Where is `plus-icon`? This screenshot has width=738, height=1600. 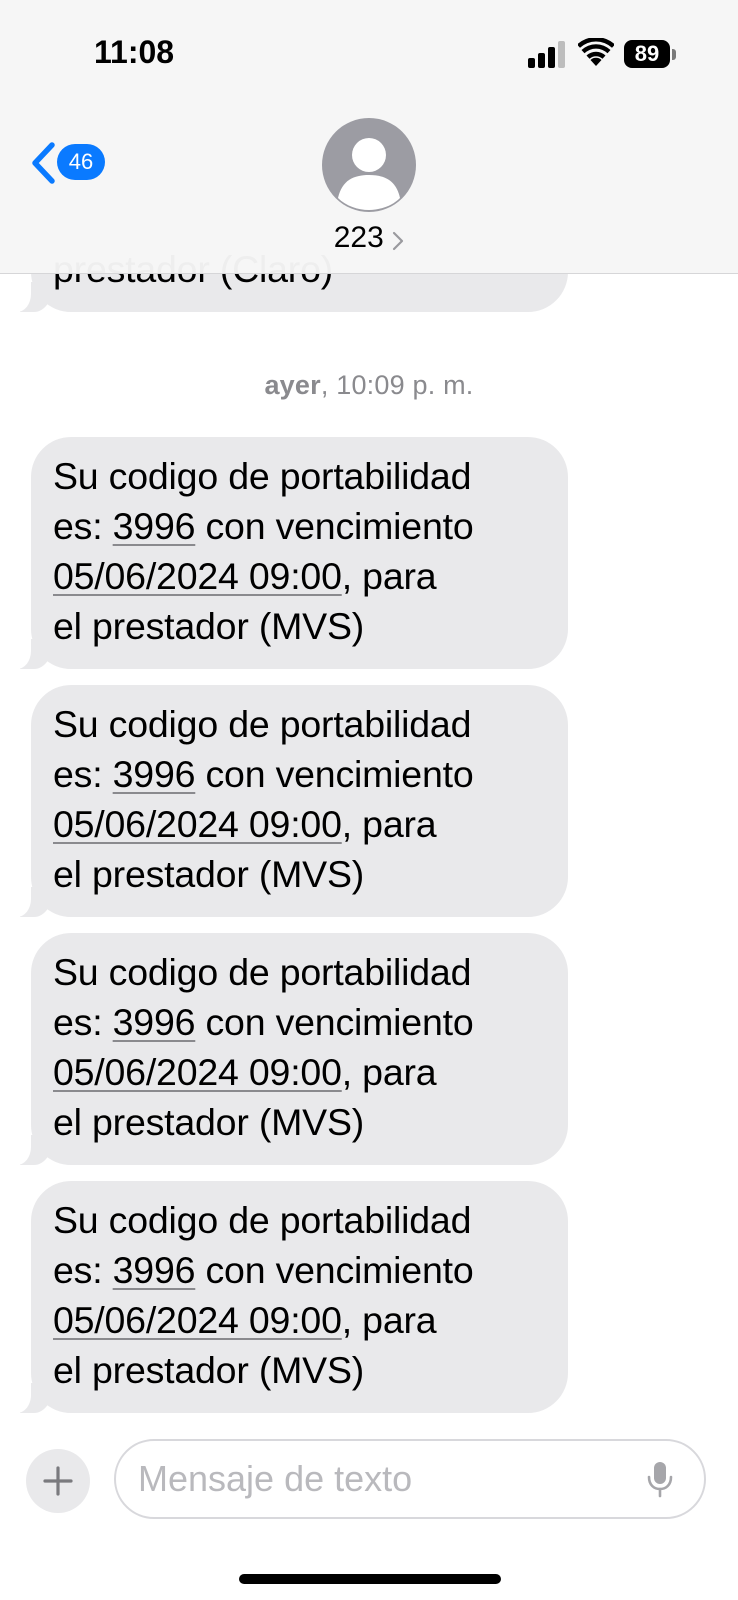
plus-icon is located at coordinates (58, 1481).